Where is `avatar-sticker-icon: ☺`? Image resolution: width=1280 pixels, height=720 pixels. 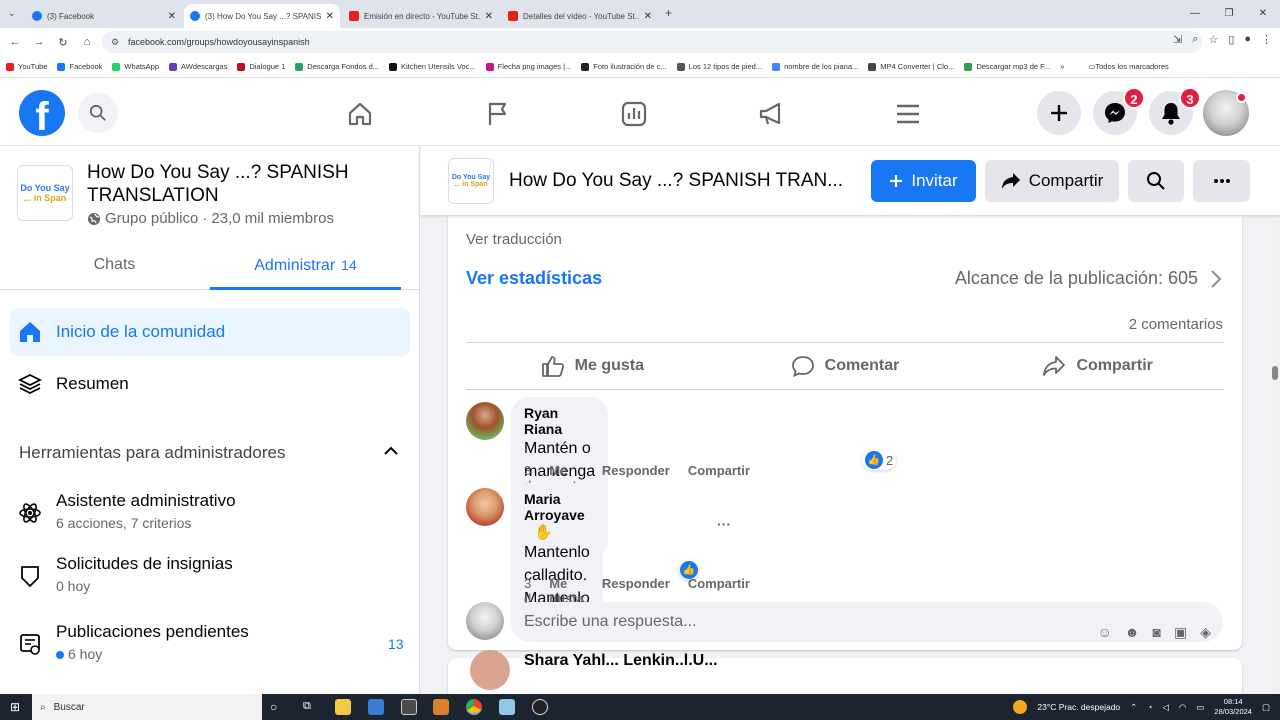
avatar-sticker-icon: ☺ is located at coordinates (1104, 632).